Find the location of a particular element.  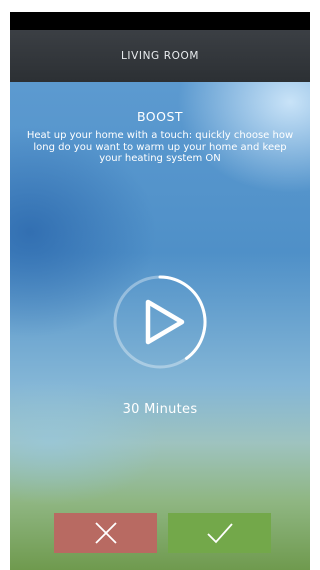

confirm-button is located at coordinates (219, 533).